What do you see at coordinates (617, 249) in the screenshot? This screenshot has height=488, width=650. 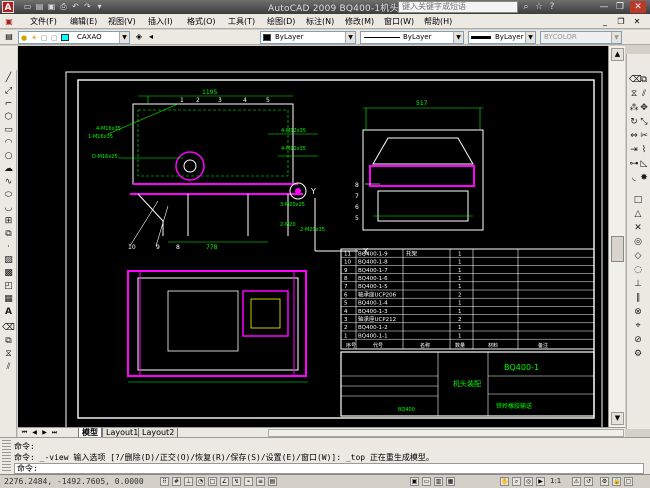 I see `scroll-thumb` at bounding box center [617, 249].